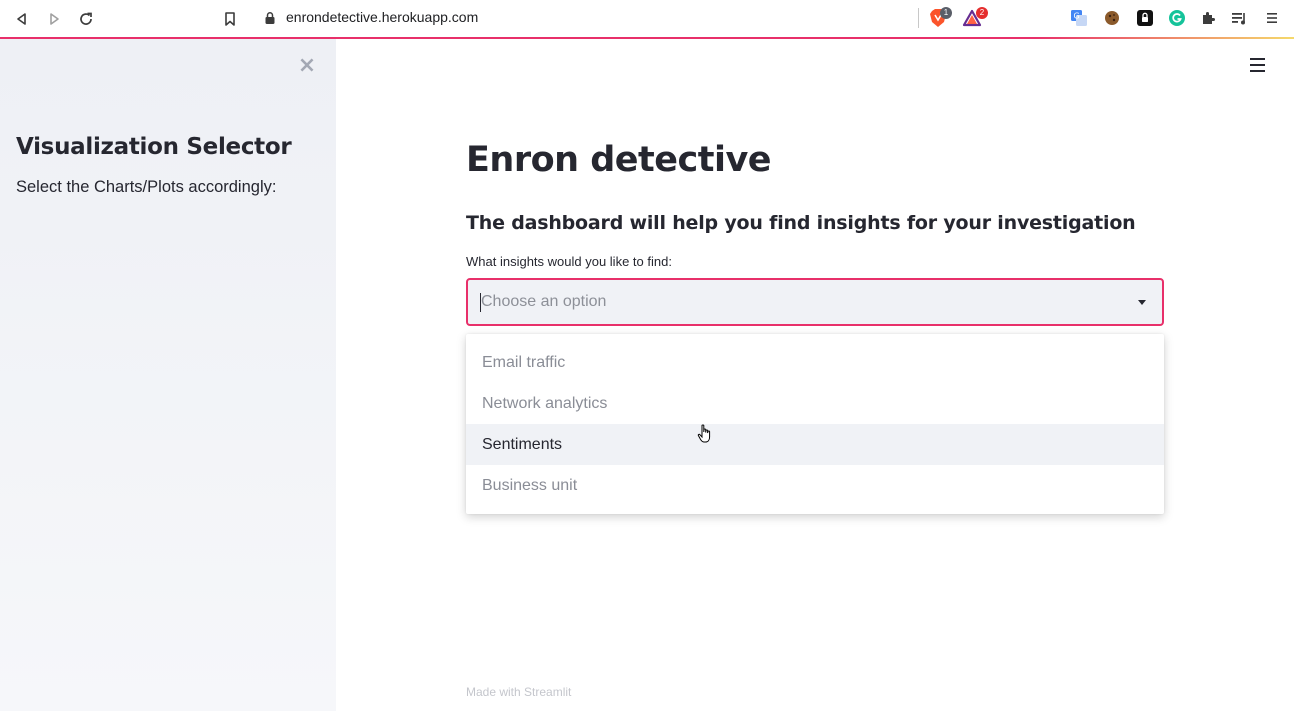 The image size is (1294, 711). What do you see at coordinates (622, 18) in the screenshot?
I see `address-bar: enrondetective.herokuapp.com` at bounding box center [622, 18].